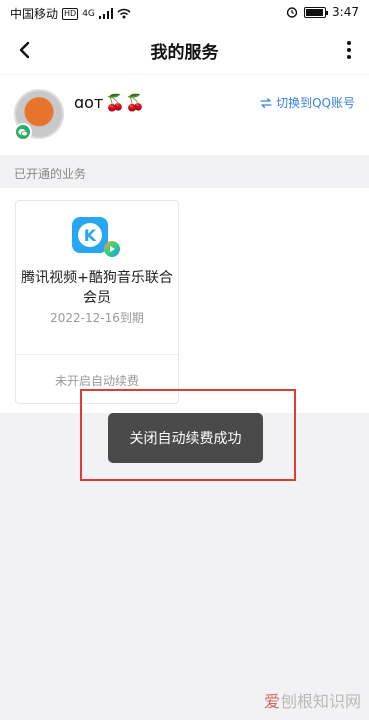 The image size is (369, 720). What do you see at coordinates (320, 701) in the screenshot?
I see `watermark-text: 刨根知识网` at bounding box center [320, 701].